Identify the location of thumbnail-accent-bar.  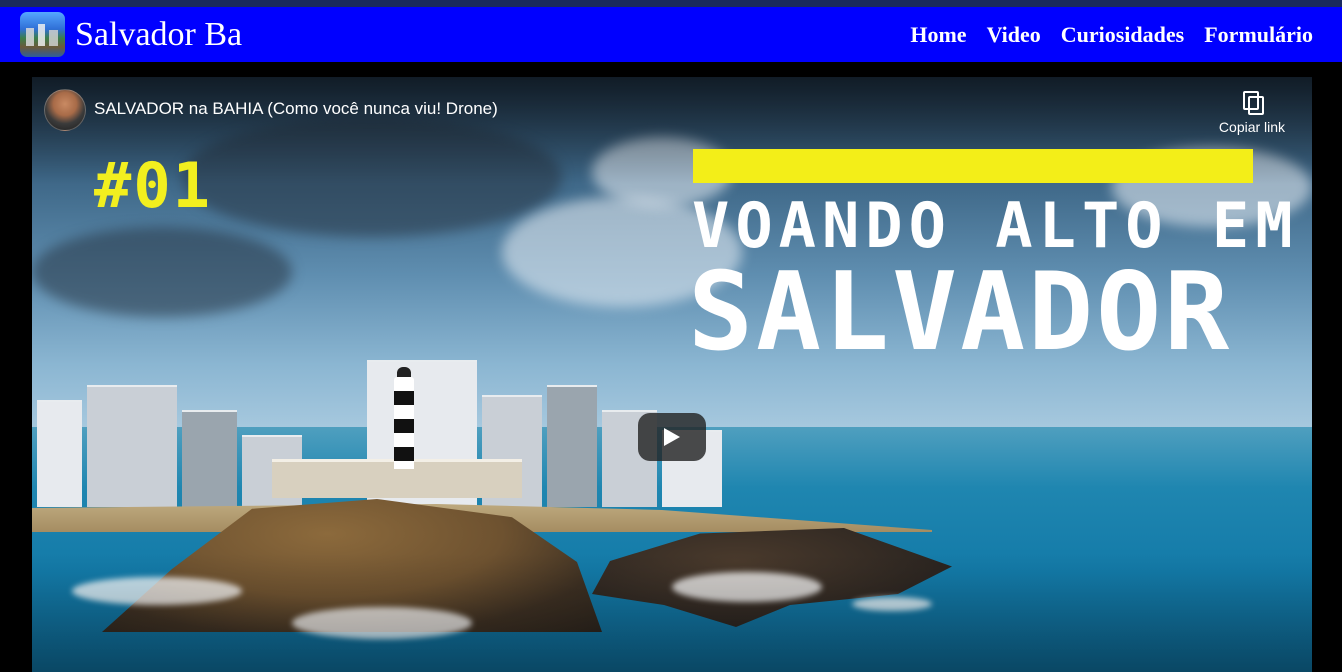
(973, 166).